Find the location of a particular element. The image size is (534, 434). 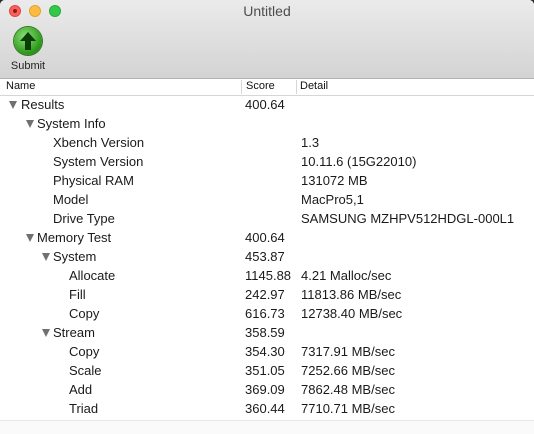

column-header-score: Score is located at coordinates (260, 86).